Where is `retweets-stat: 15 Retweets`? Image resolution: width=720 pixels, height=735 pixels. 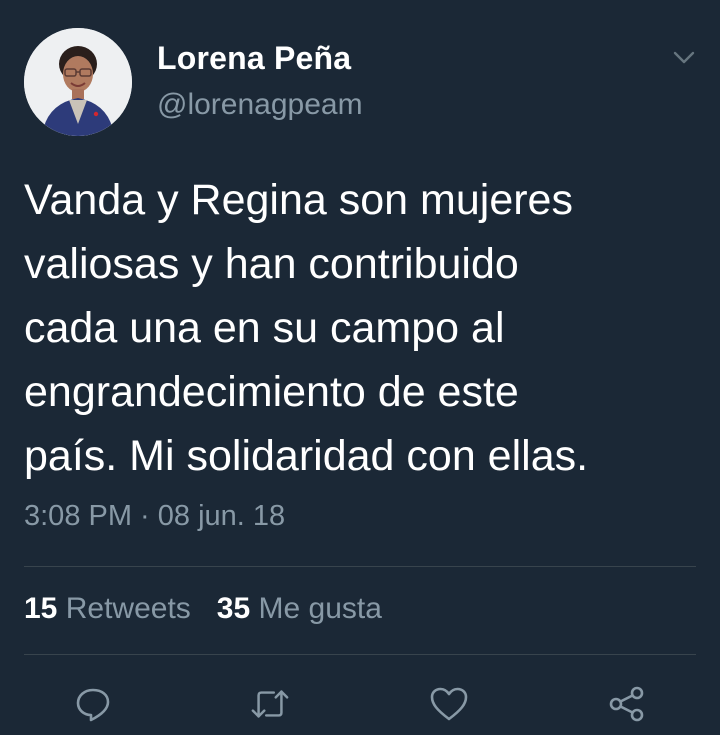 retweets-stat: 15 Retweets is located at coordinates (107, 608).